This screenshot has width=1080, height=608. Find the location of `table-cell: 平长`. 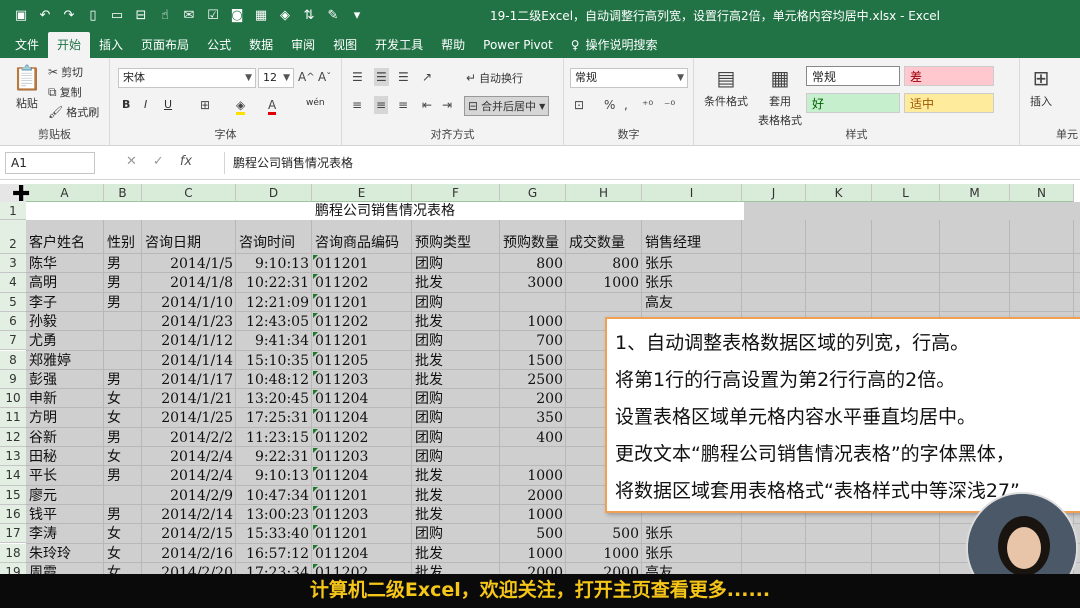

table-cell: 平长 is located at coordinates (65, 476).